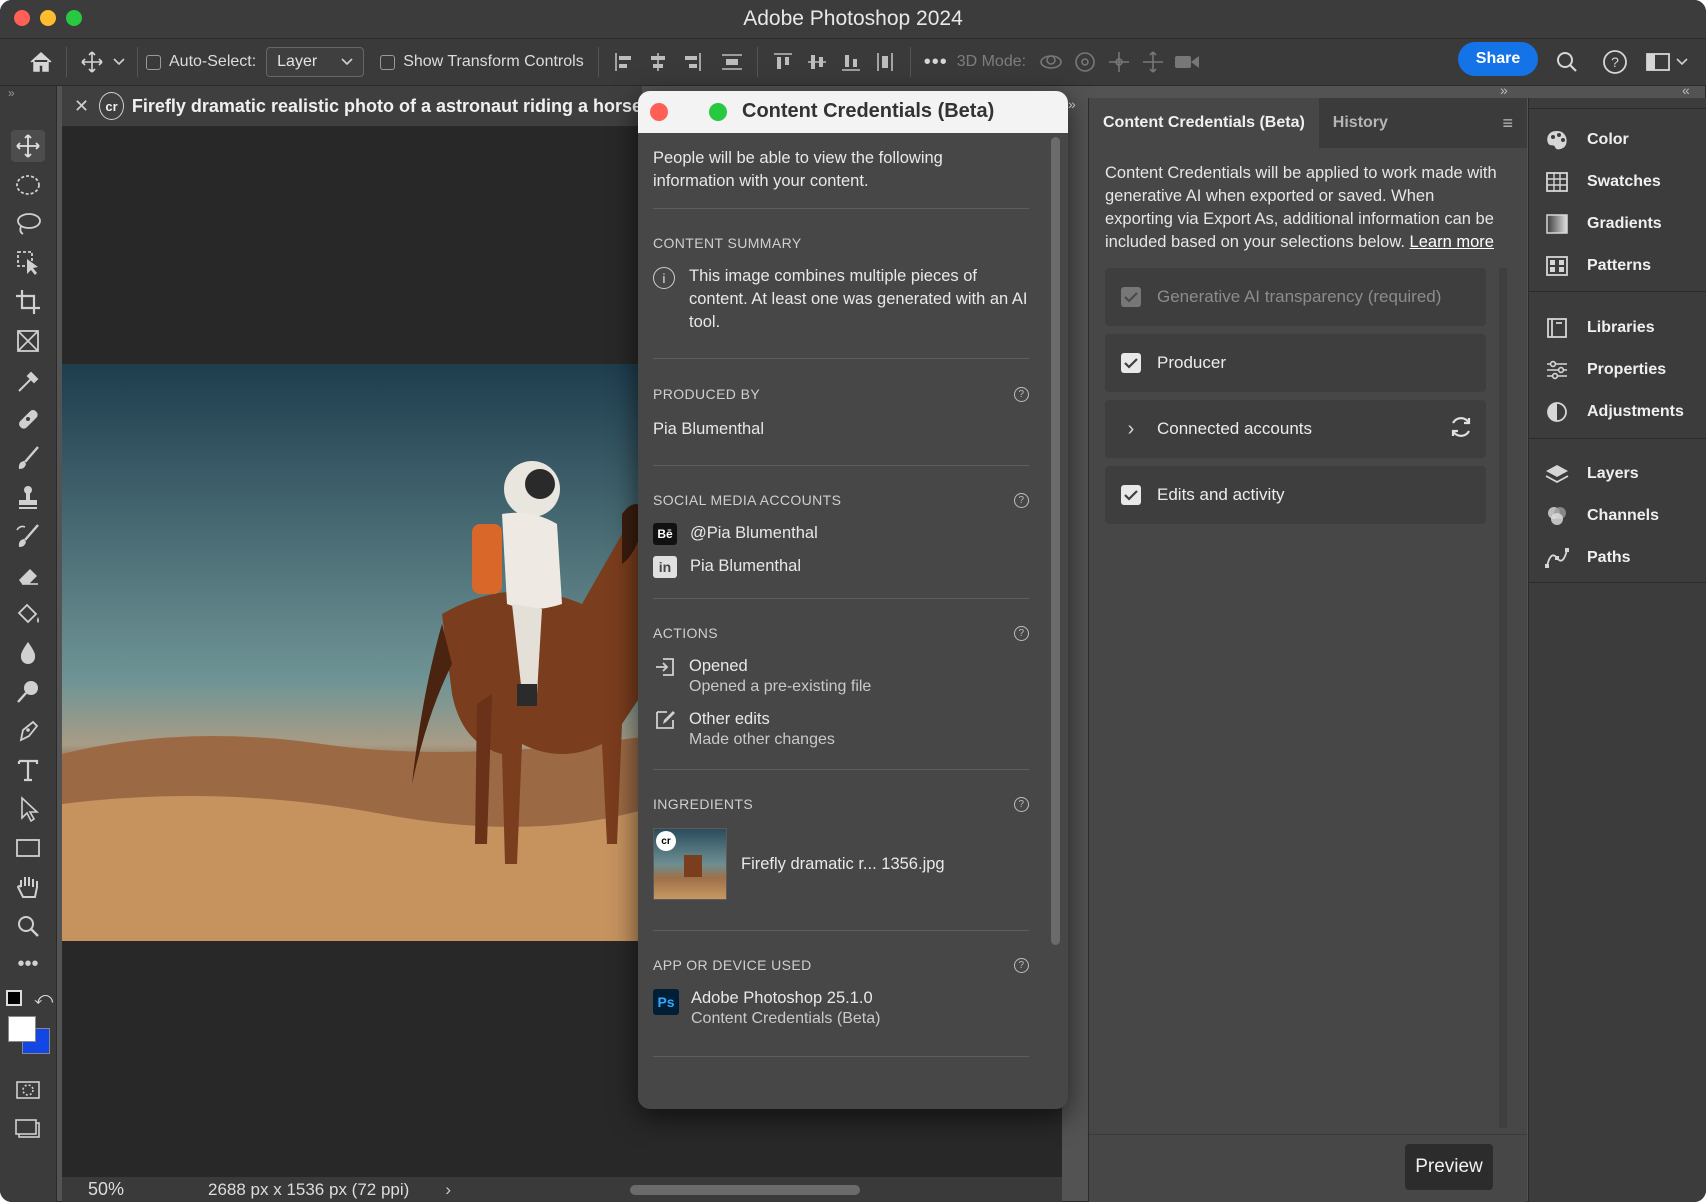 This screenshot has width=1706, height=1202. What do you see at coordinates (1514, 123) in the screenshot?
I see `panel-menu-icon: ≡` at bounding box center [1514, 123].